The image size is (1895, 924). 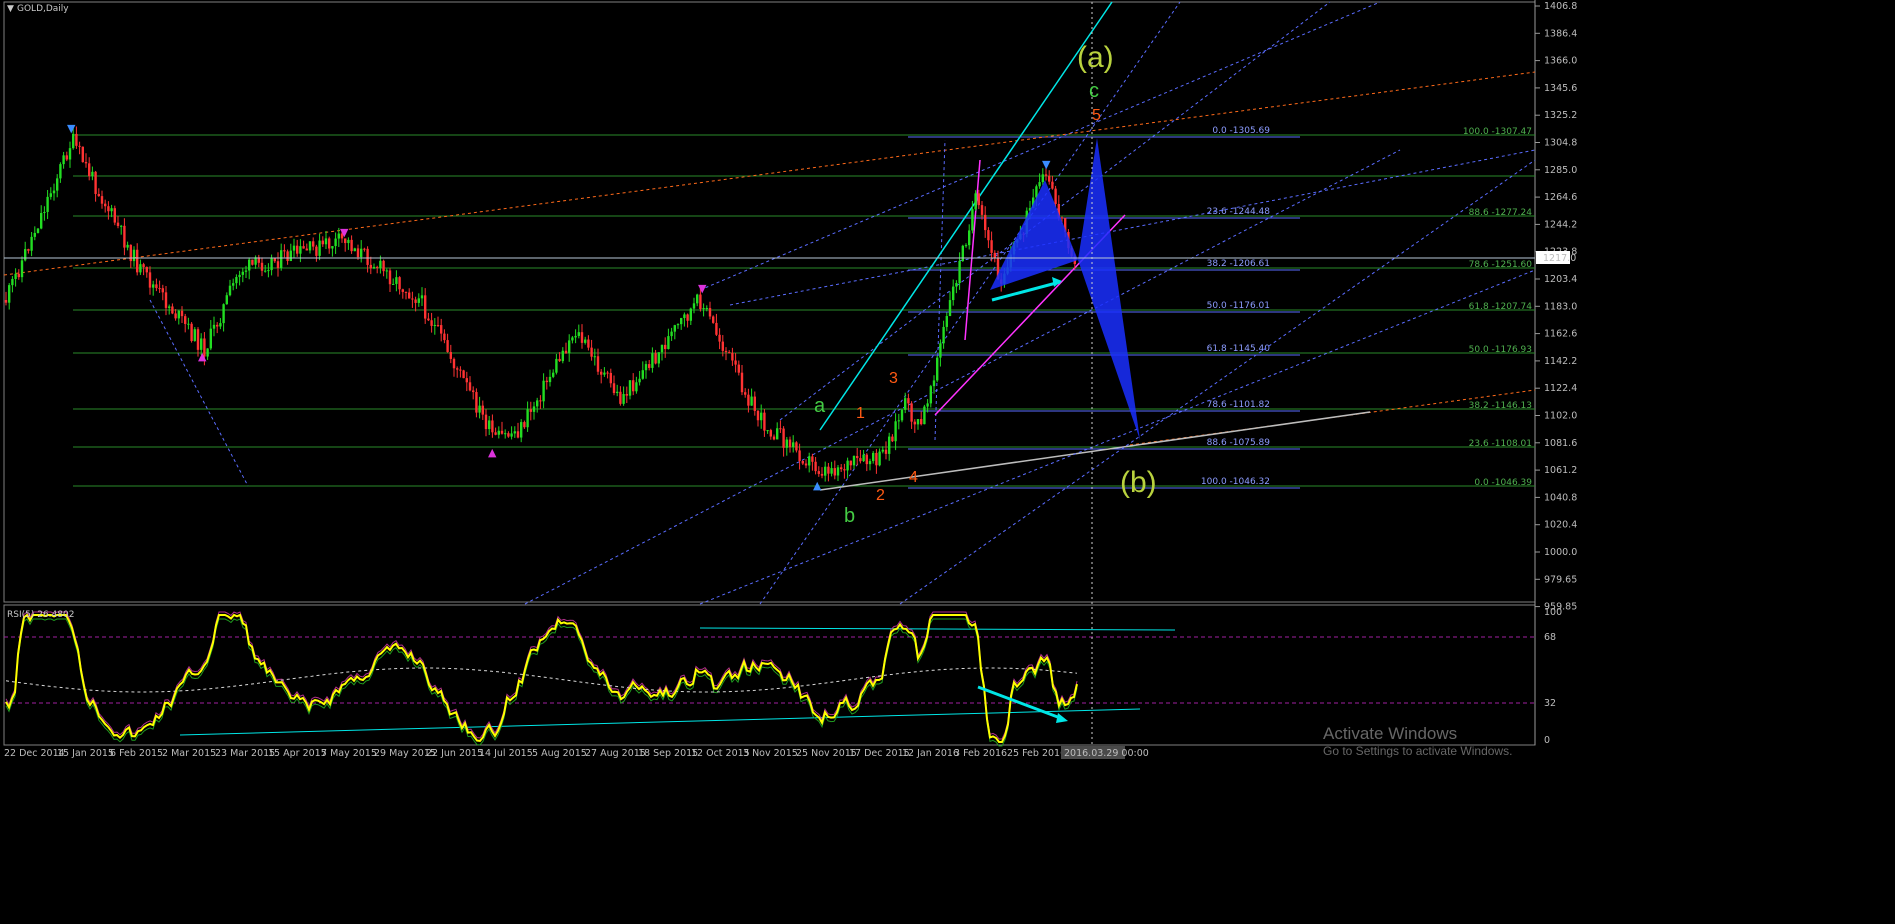 What do you see at coordinates (1560, 279) in the screenshot?
I see `price-axis-label: 1203.4` at bounding box center [1560, 279].